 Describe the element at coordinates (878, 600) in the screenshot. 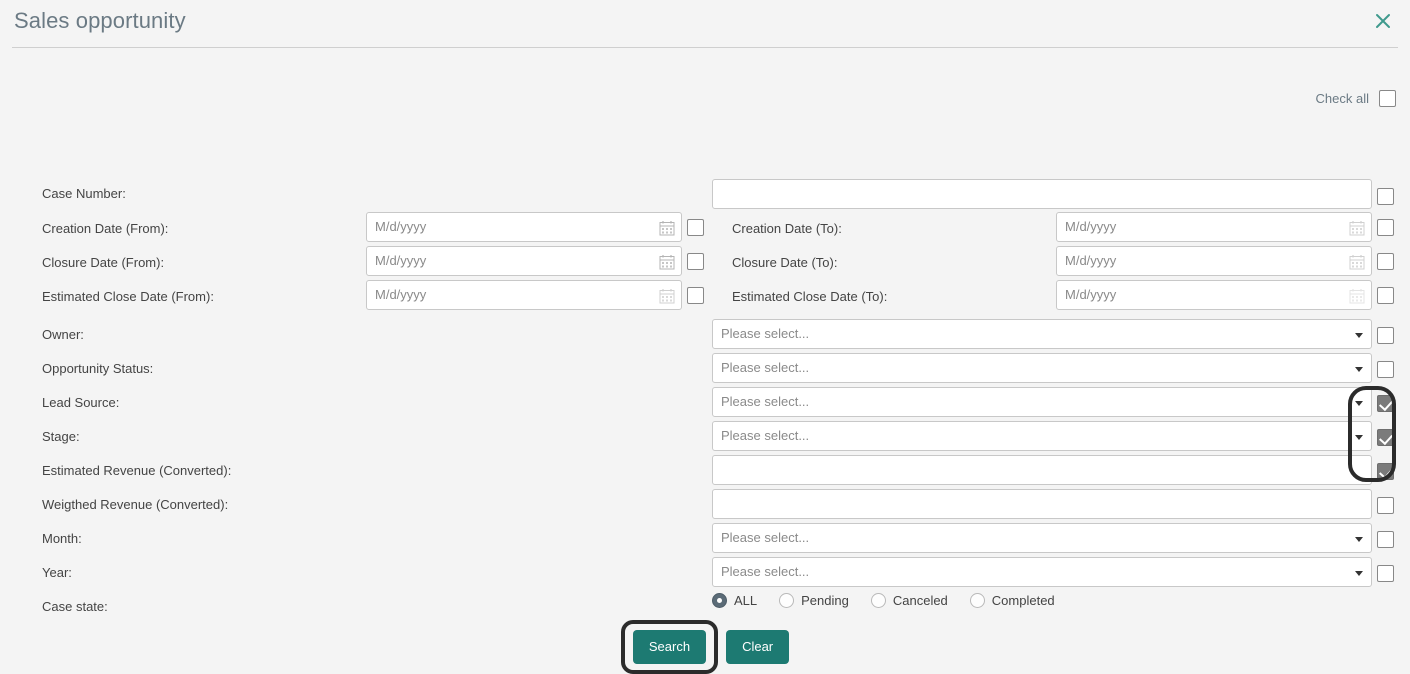

I see `radio-canceled-indicator` at that location.